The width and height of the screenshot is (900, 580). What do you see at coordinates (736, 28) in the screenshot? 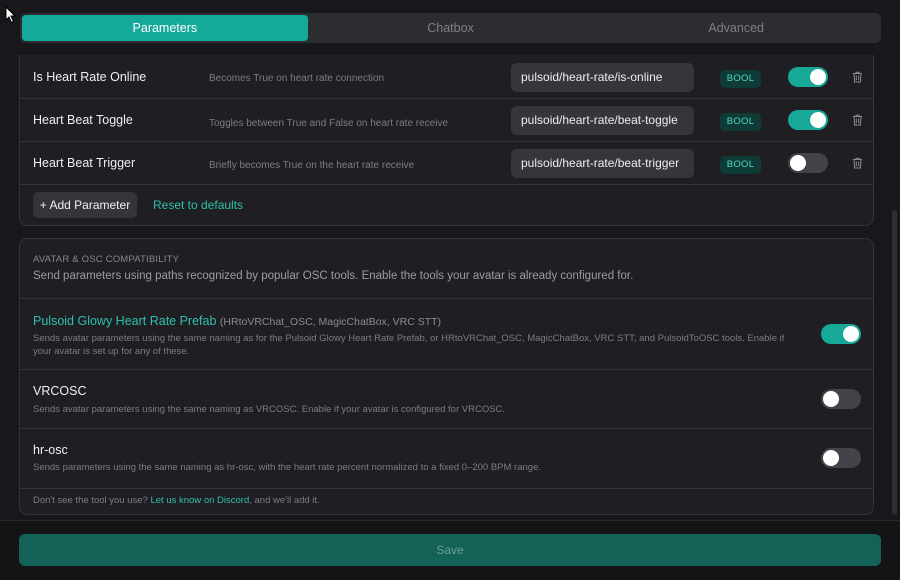
I see `tab-advanced: Advanced` at bounding box center [736, 28].